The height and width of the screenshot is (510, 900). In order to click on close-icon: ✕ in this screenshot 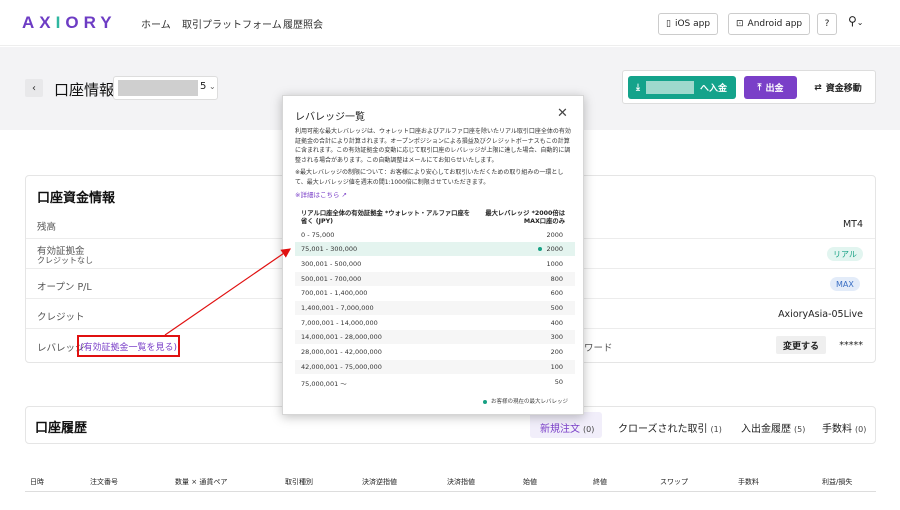, I will do `click(562, 113)`.